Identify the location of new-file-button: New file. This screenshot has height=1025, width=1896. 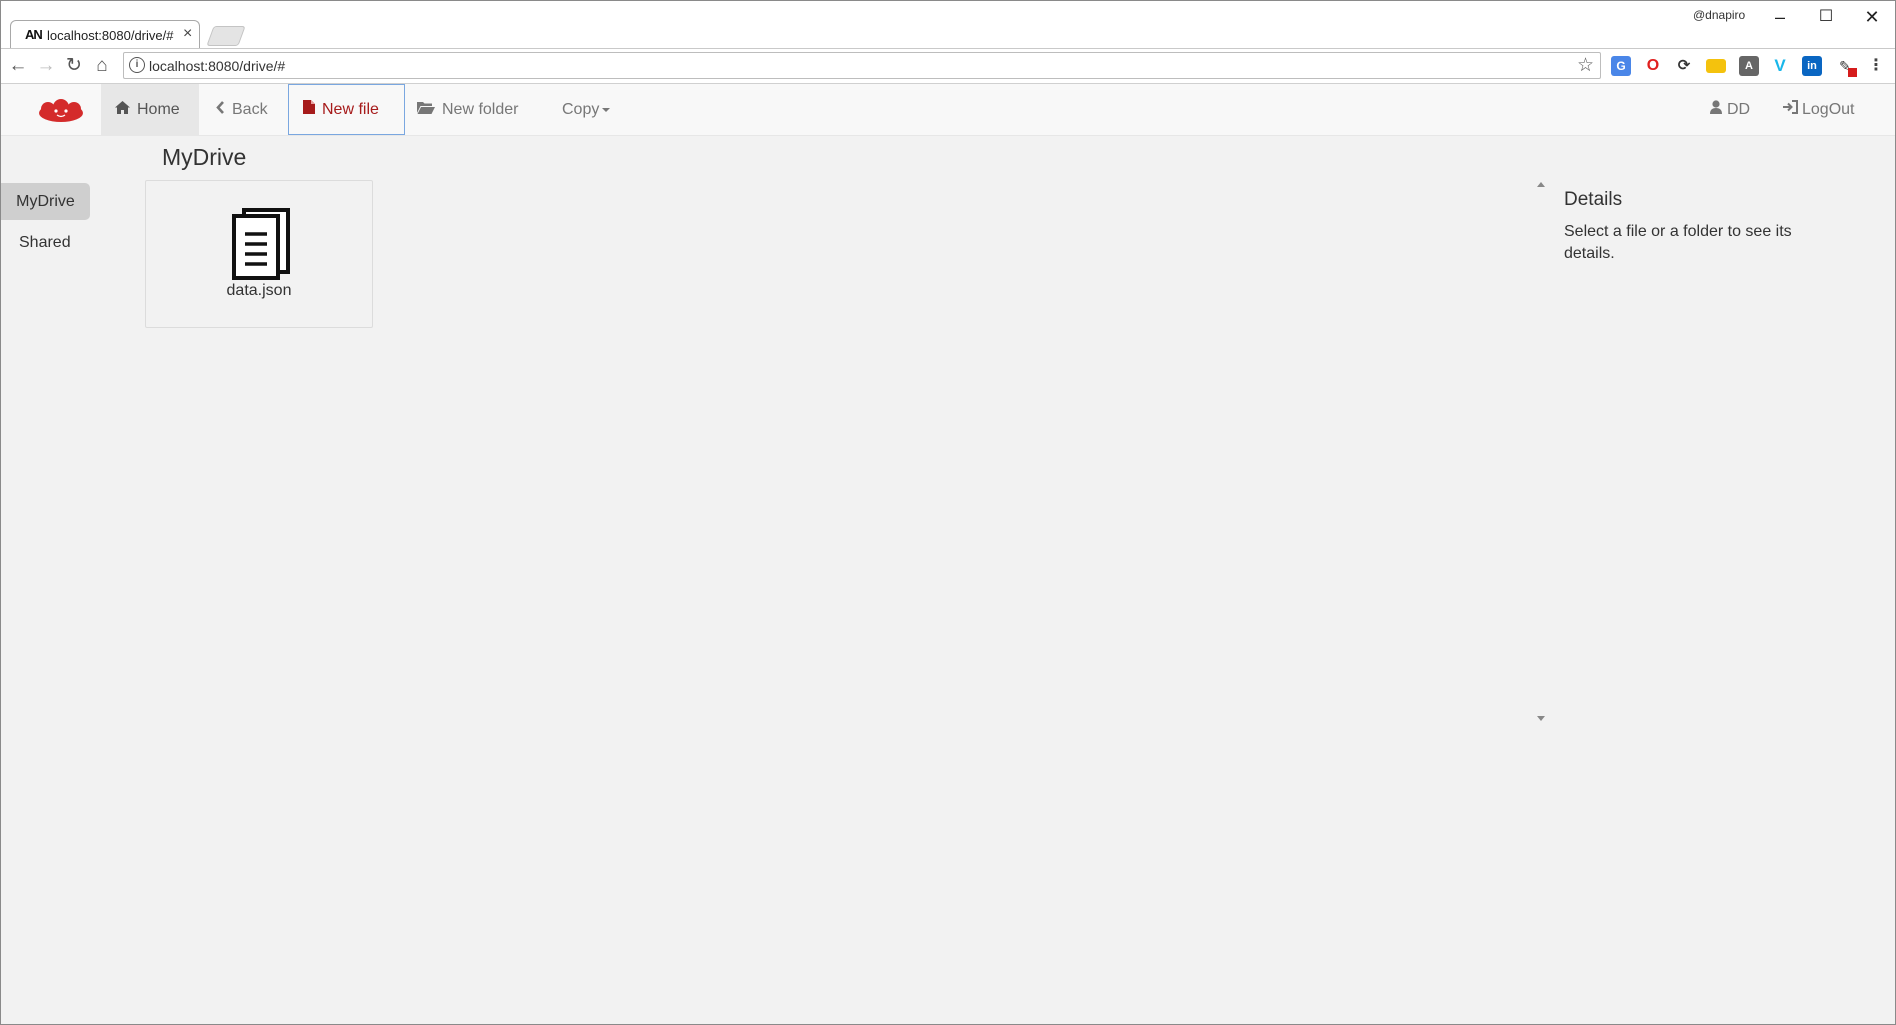
(346, 109).